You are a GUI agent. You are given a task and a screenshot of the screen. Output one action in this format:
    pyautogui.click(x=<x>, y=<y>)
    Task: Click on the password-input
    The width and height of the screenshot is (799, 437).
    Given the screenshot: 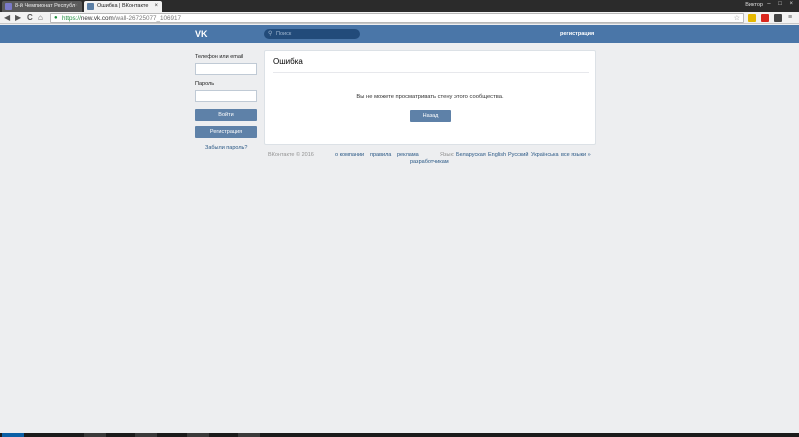 What is the action you would take?
    pyautogui.click(x=226, y=96)
    